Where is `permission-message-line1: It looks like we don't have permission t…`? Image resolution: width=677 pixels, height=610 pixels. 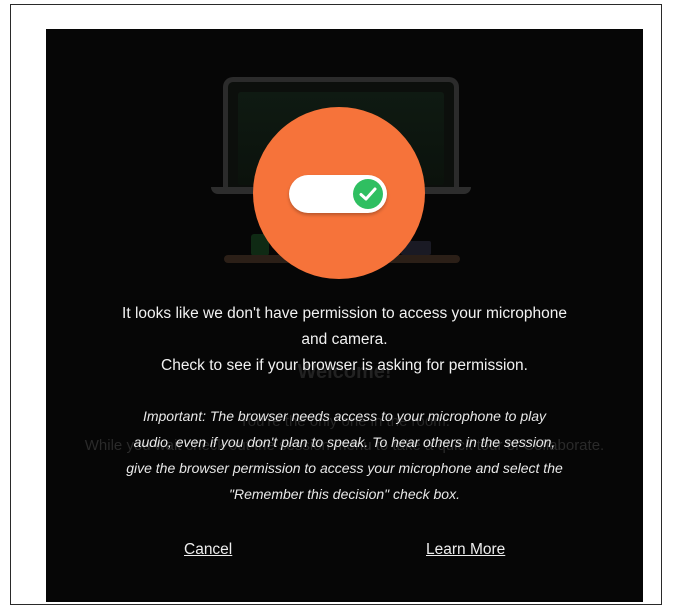
permission-message-line1: It looks like we don't have permission t… is located at coordinates (344, 313).